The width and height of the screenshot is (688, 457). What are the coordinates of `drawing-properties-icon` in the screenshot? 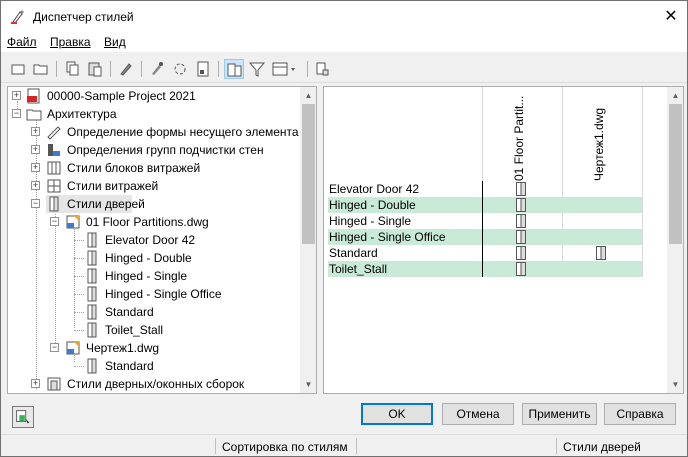 It's located at (203, 69).